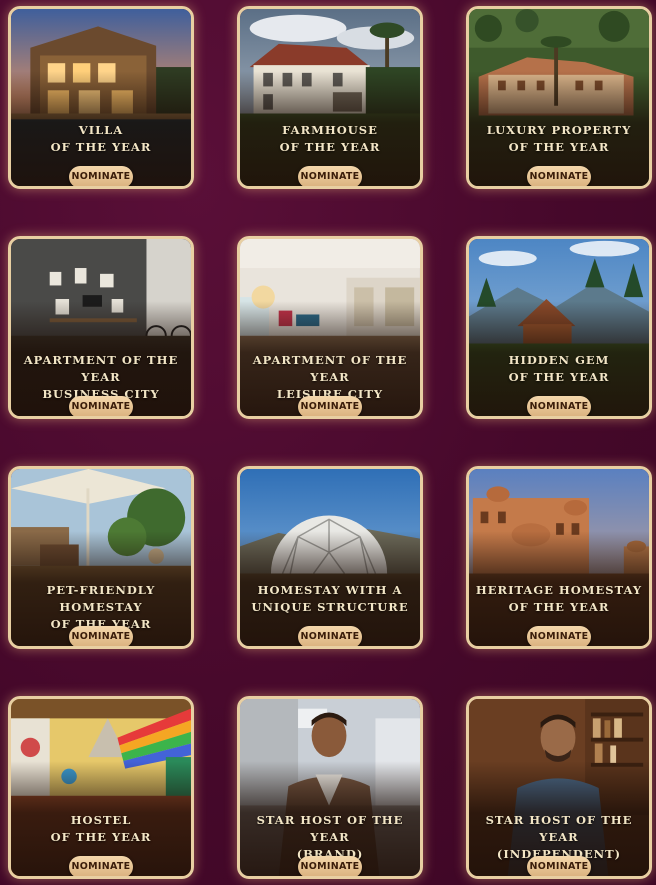  Describe the element at coordinates (559, 557) in the screenshot. I see `award-card-heritage-homestay: HERITAGE HOMESTAY OF THE YEAR NOMINATE` at that location.